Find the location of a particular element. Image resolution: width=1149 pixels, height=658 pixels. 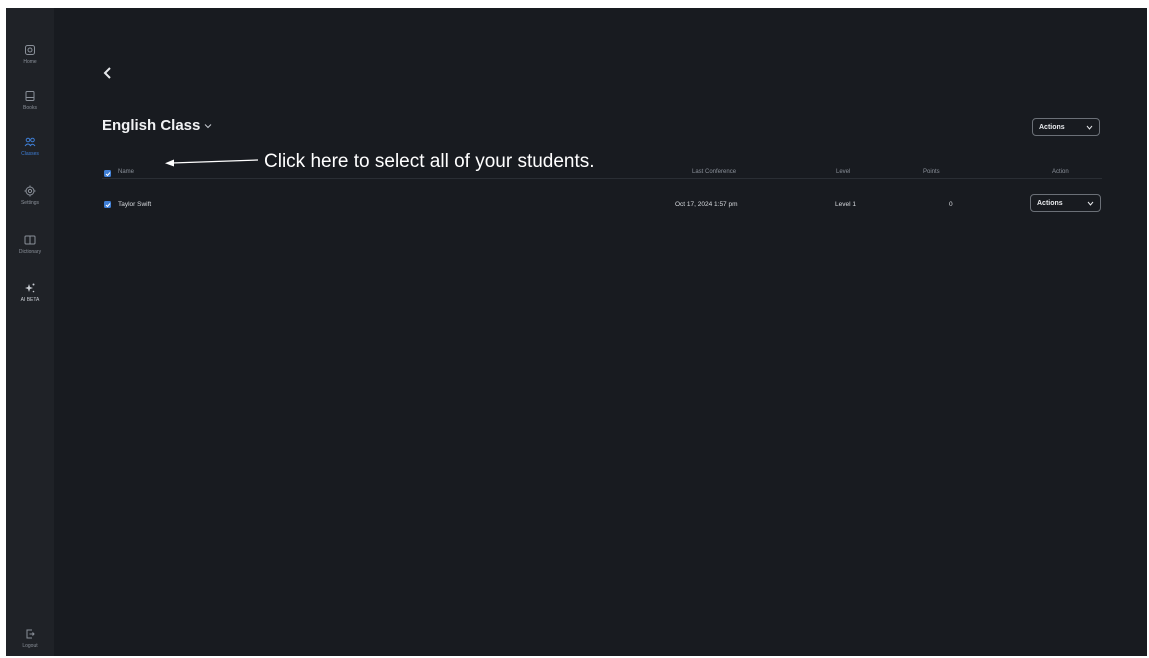

column-header-points: Points is located at coordinates (931, 172).